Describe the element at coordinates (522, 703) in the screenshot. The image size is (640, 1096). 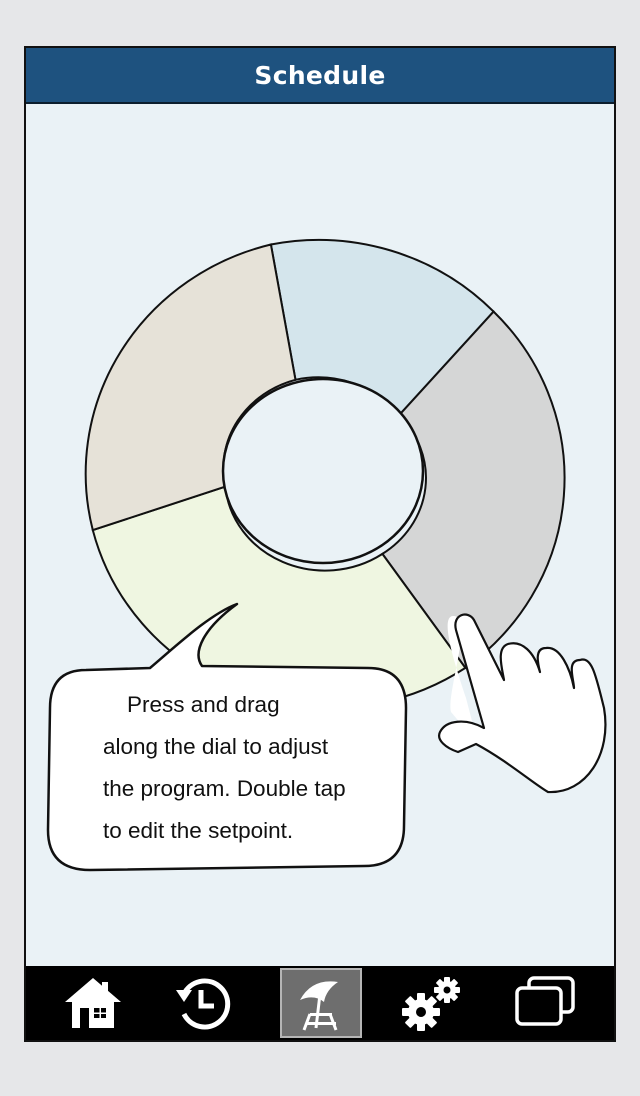
I see `pointing-hand-icon` at that location.